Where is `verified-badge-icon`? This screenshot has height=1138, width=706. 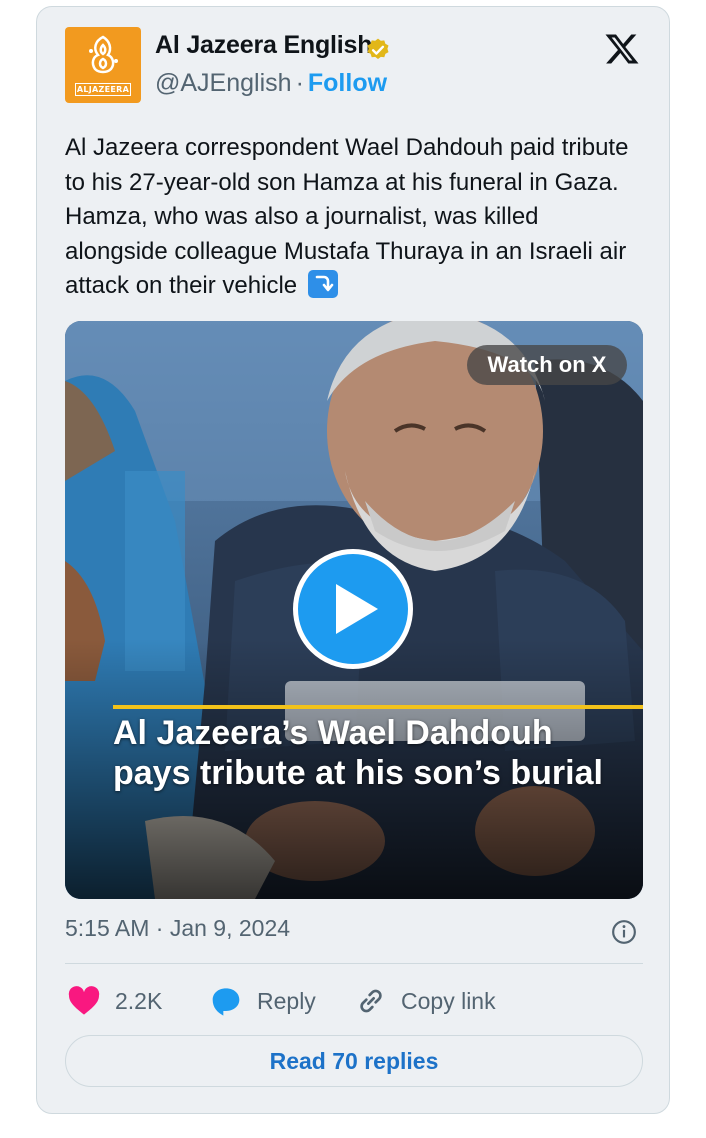 verified-badge-icon is located at coordinates (378, 48).